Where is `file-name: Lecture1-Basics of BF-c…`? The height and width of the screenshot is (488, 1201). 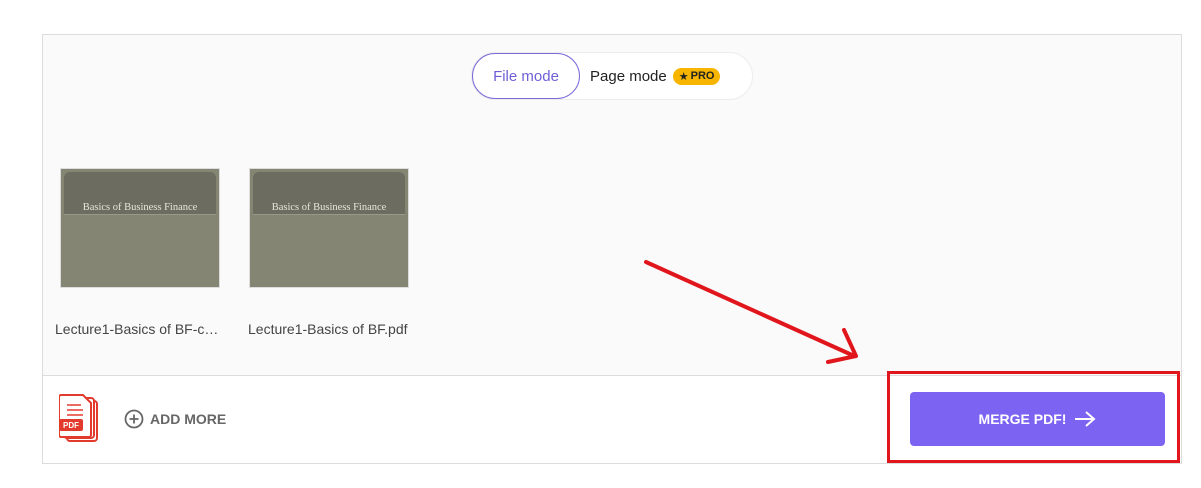
file-name: Lecture1-Basics of BF-c… is located at coordinates (137, 329).